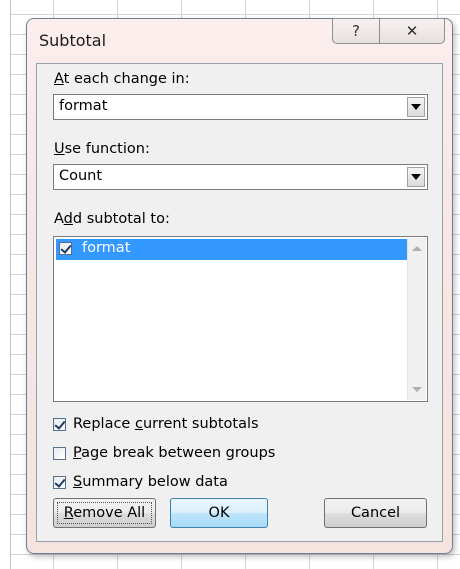 This screenshot has height=569, width=460. I want to click on use-function-value: Count, so click(81, 176).